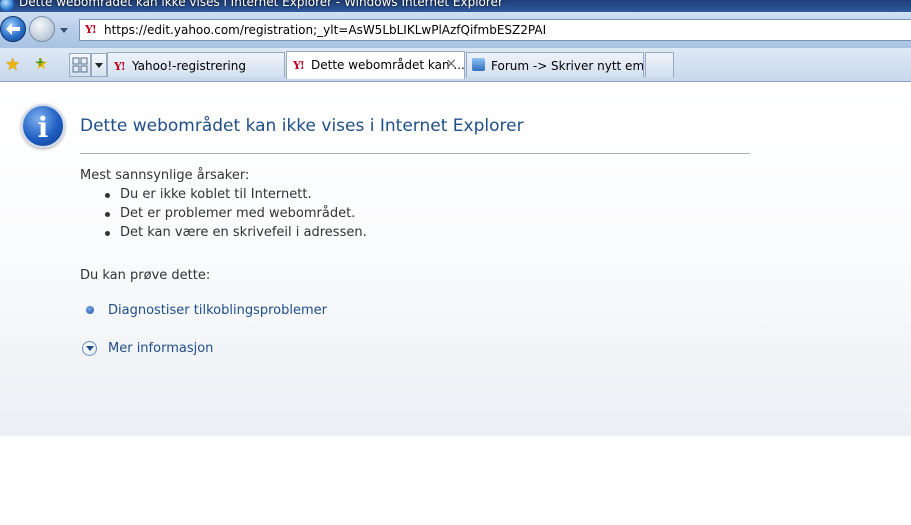 The width and height of the screenshot is (911, 525). What do you see at coordinates (160, 348) in the screenshot?
I see `more-information-link: Mer informasjon` at bounding box center [160, 348].